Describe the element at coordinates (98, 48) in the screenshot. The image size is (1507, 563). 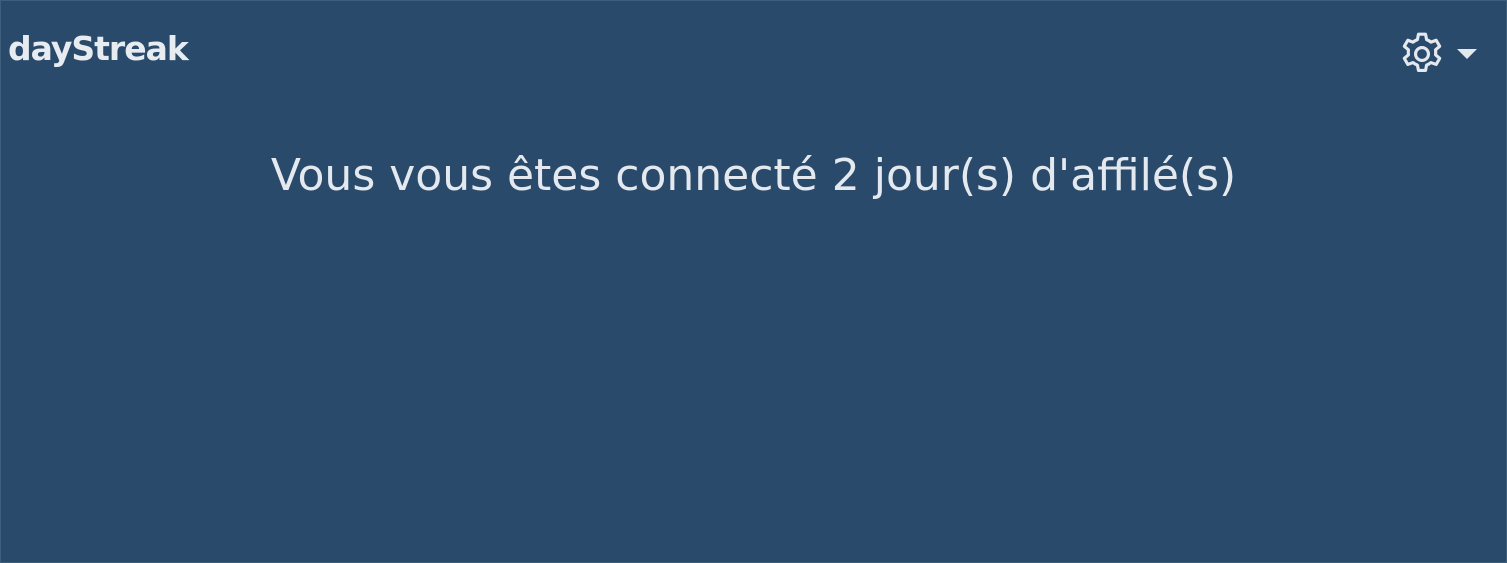
I see `widget-title: dayStreak` at that location.